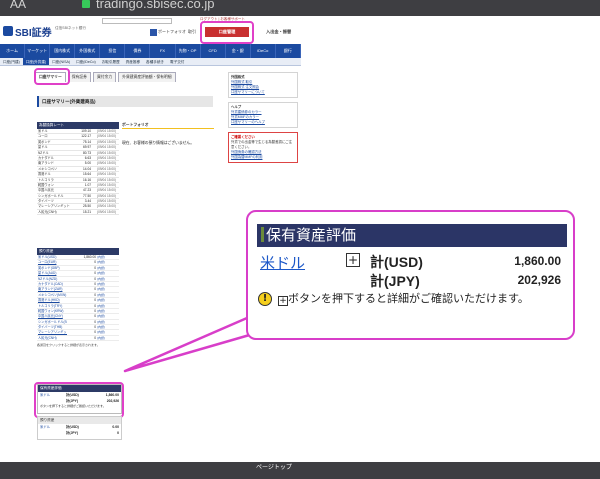  Describe the element at coordinates (113, 51) in the screenshot. I see `nav-item: 投信` at that location.